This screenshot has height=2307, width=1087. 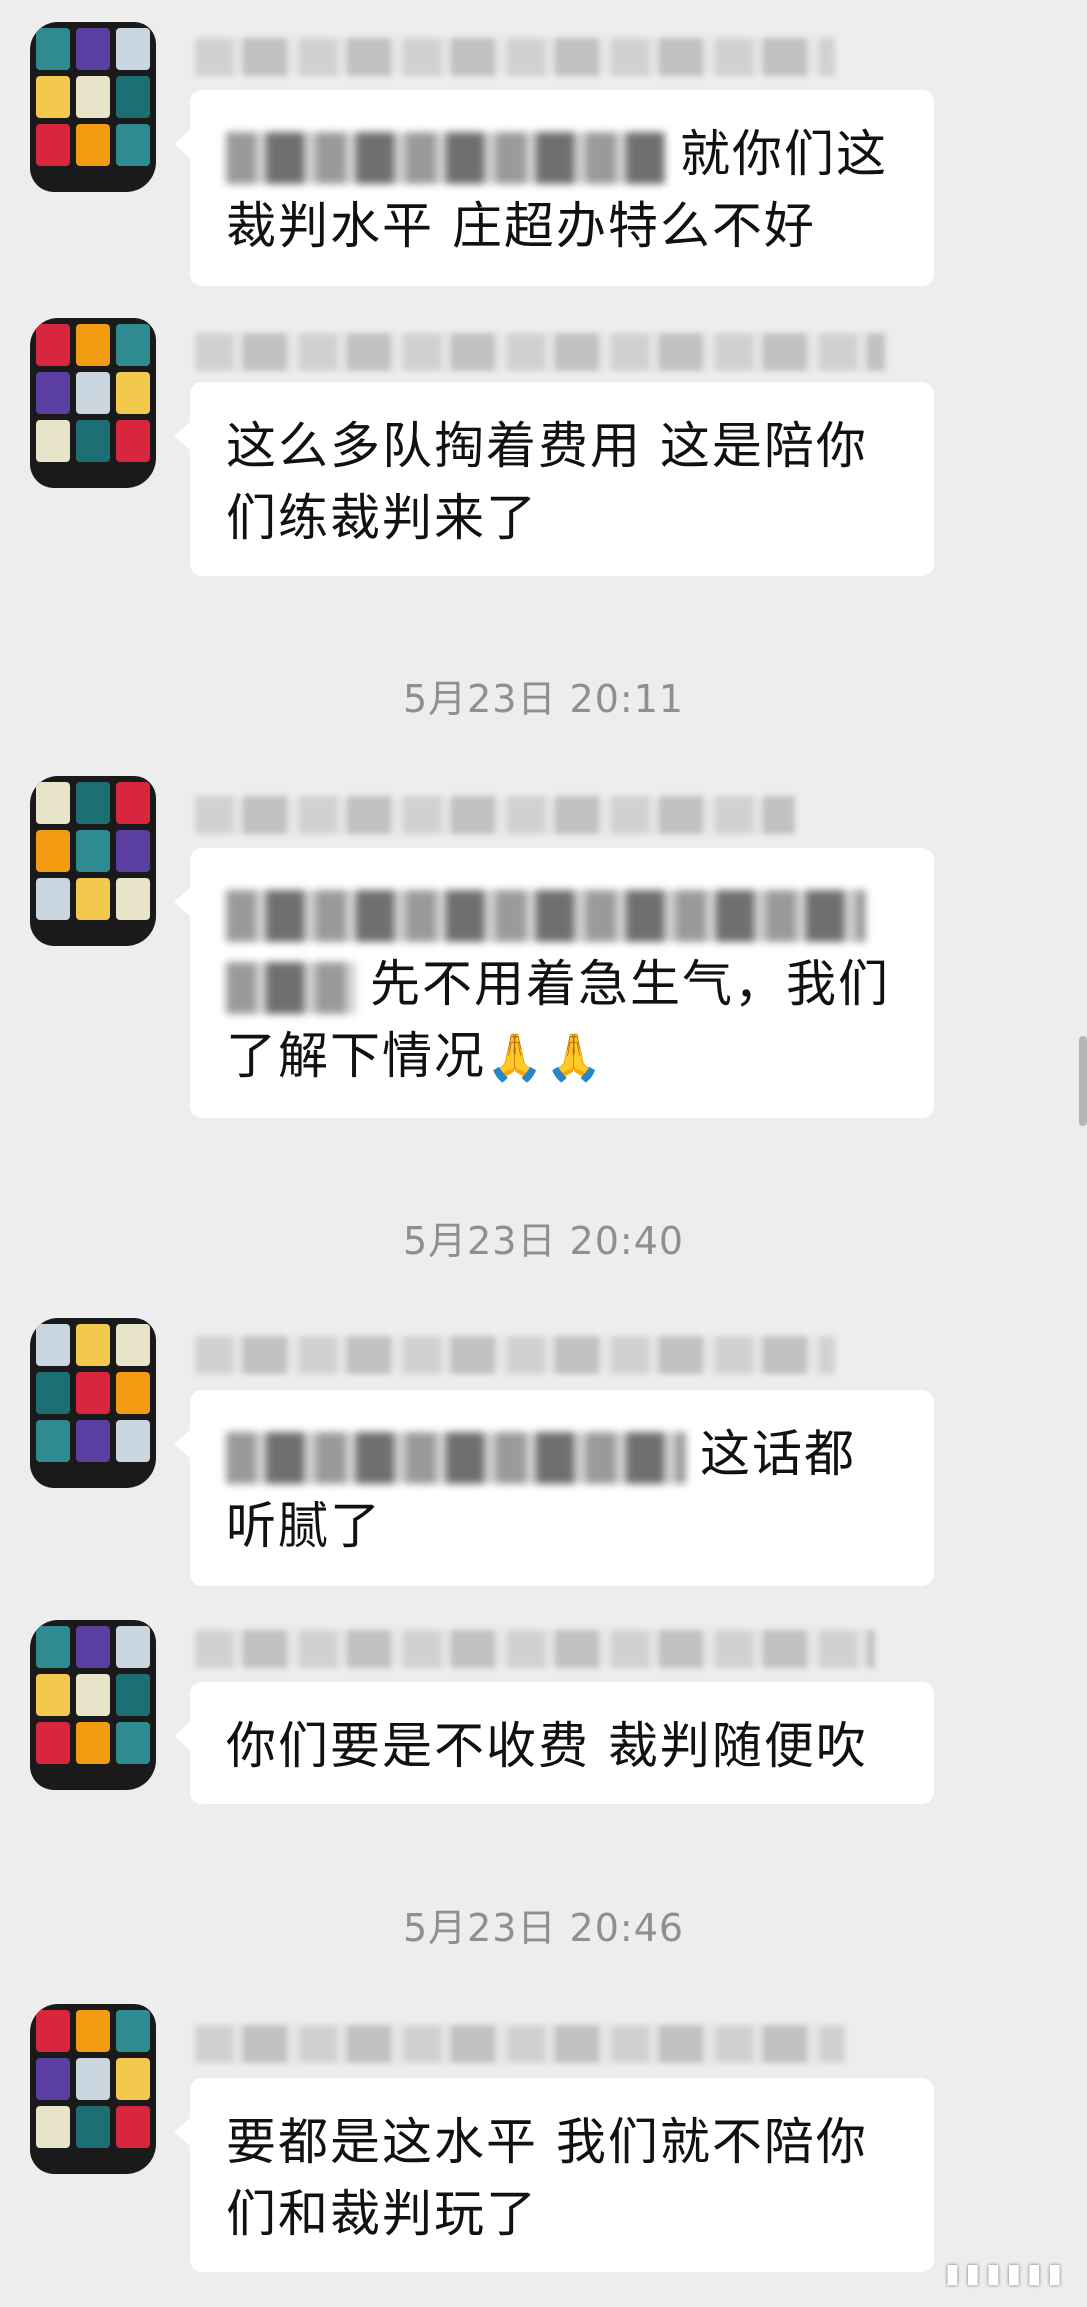 What do you see at coordinates (554, 188) in the screenshot?
I see `message-bubble: 就你们这裁判水平 庄超办特么不好` at bounding box center [554, 188].